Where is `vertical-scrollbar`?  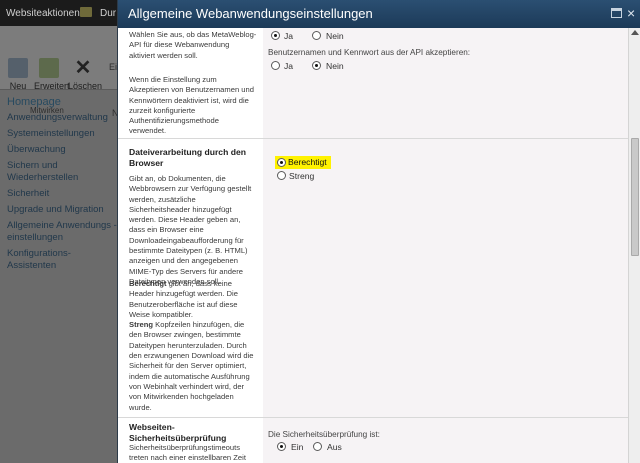 vertical-scrollbar is located at coordinates (634, 245).